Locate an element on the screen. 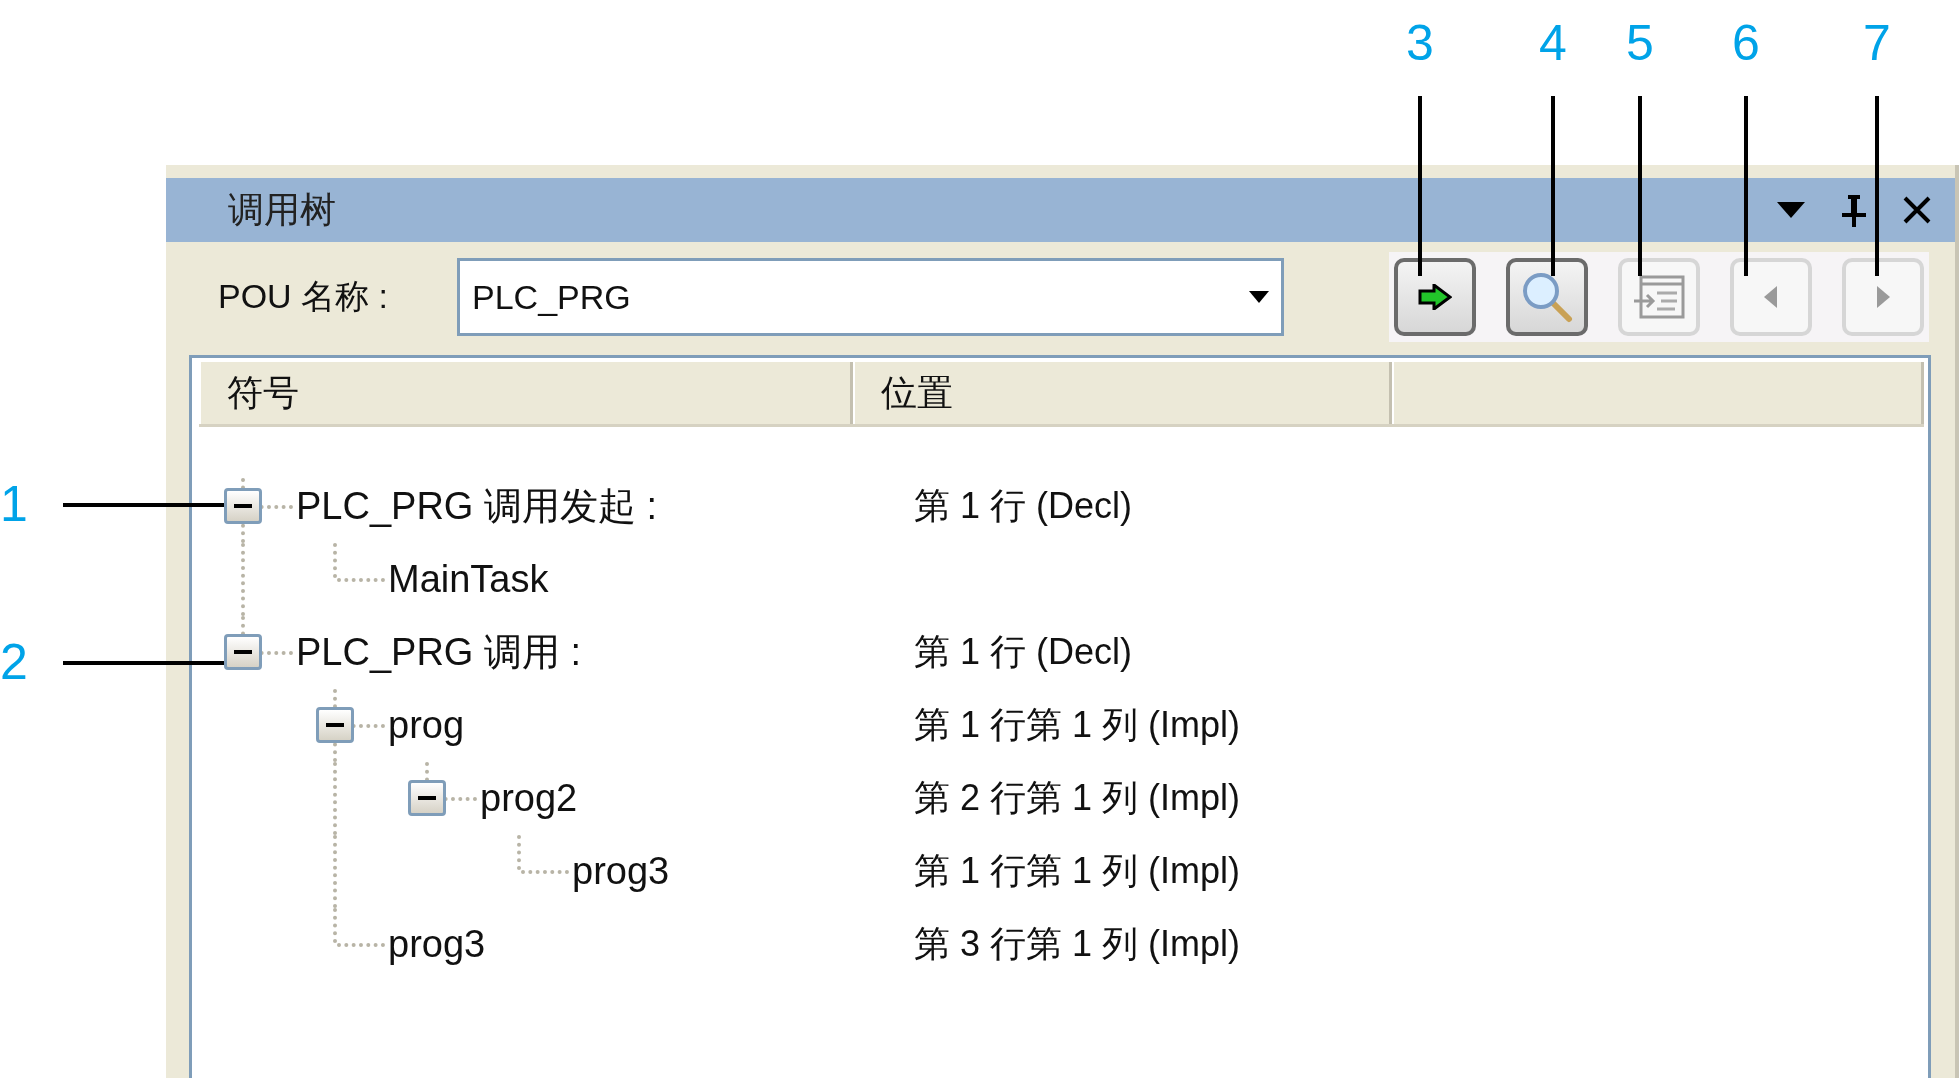  insert-icon is located at coordinates (1659, 297).